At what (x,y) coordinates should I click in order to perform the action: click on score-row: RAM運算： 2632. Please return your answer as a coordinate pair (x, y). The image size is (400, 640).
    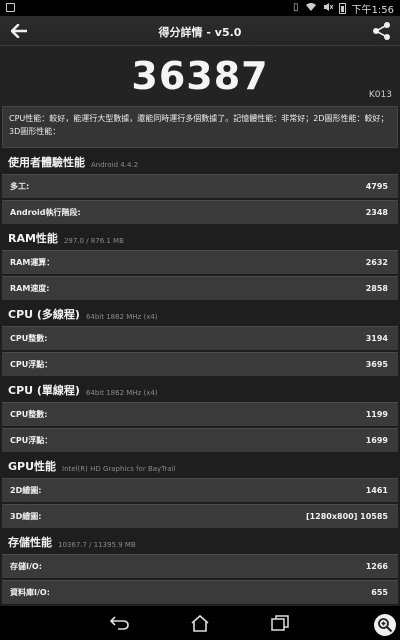
    Looking at the image, I should click on (200, 262).